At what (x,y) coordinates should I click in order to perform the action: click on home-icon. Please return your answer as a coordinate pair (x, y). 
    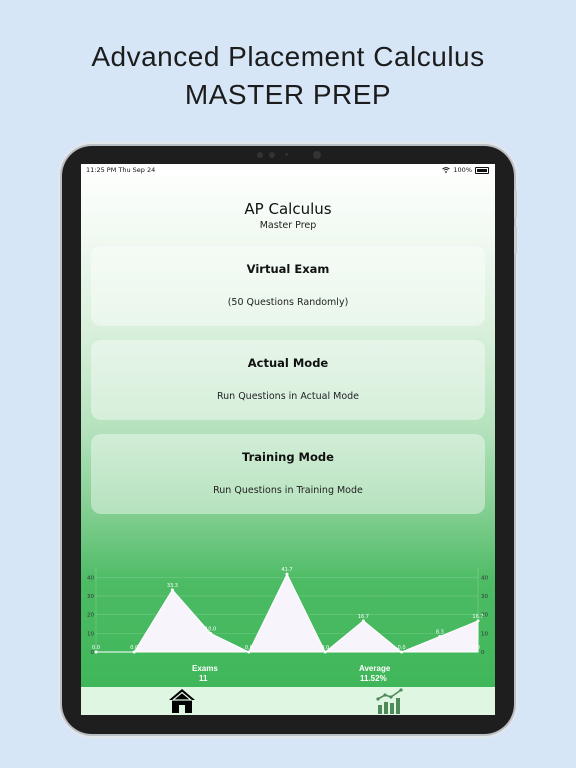
    Looking at the image, I should click on (182, 701).